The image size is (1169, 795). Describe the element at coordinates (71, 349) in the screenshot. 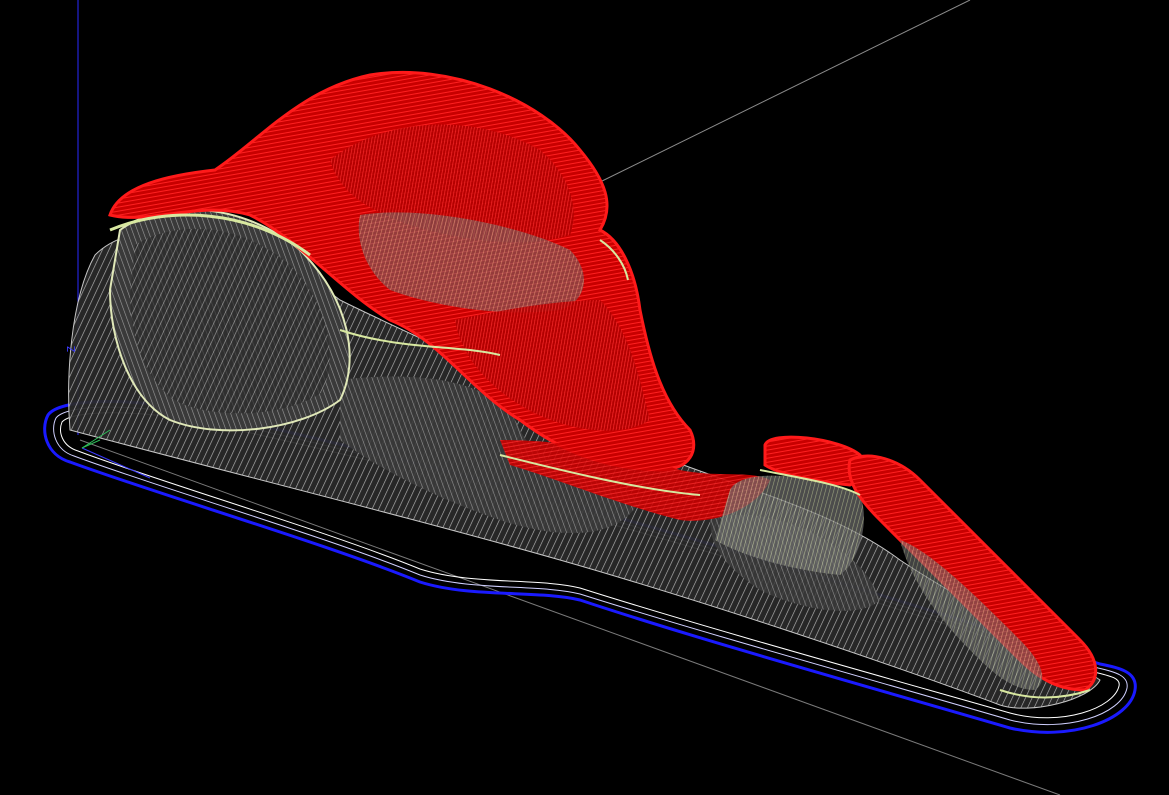

I see `z-axis-label: Z` at that location.